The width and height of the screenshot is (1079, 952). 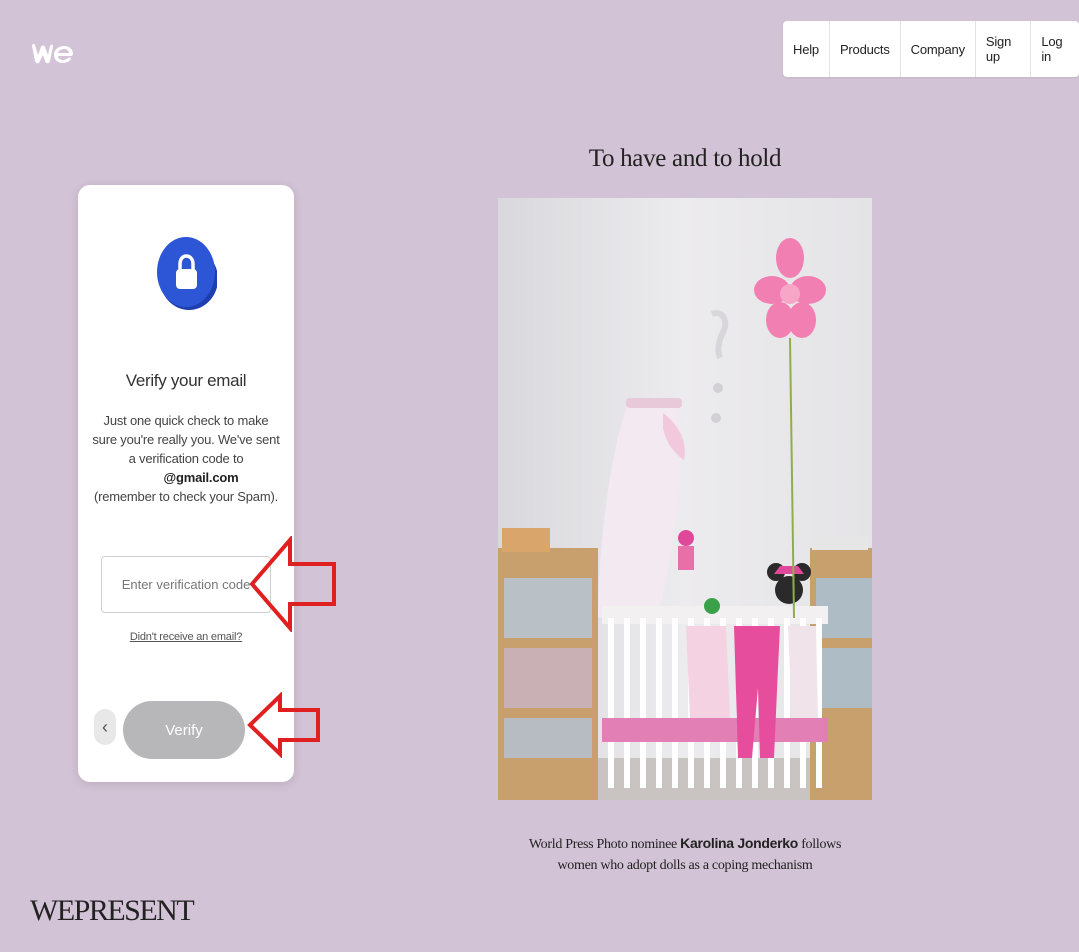 What do you see at coordinates (820, 844) in the screenshot?
I see `caption-text: follows` at bounding box center [820, 844].